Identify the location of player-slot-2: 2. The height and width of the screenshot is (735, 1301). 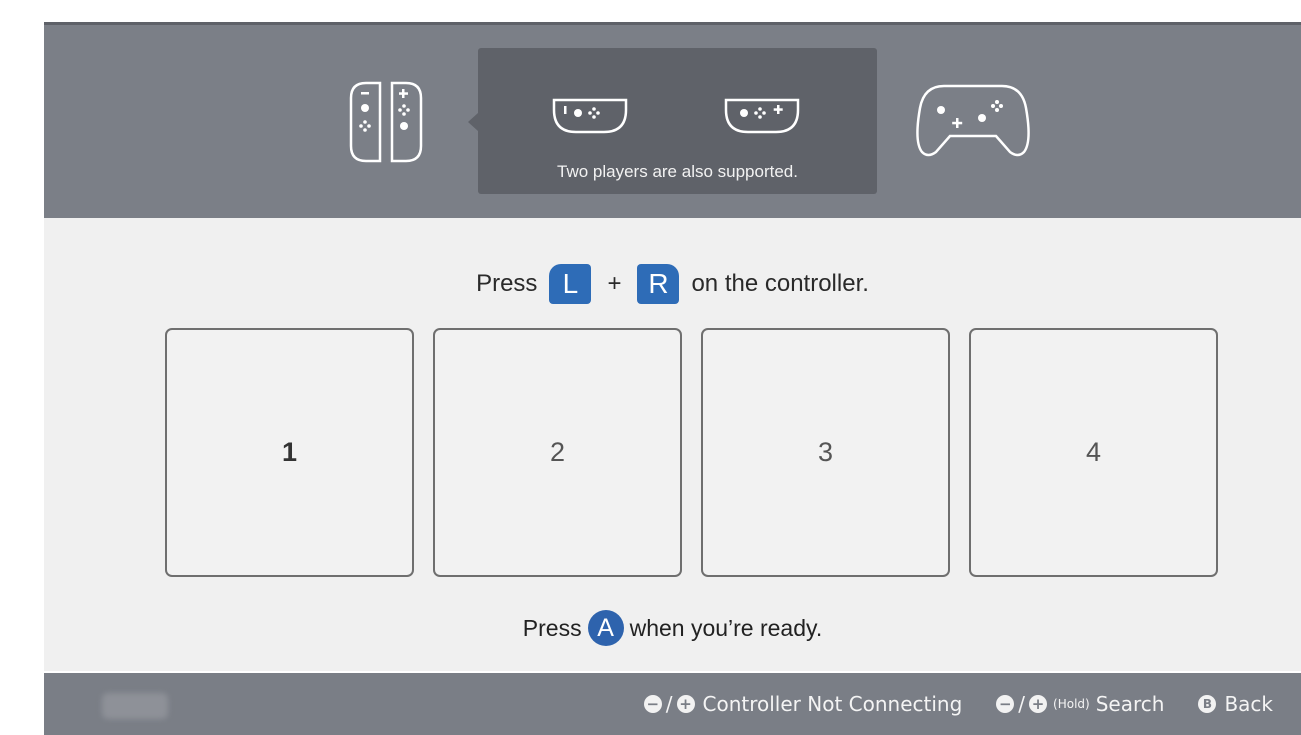
(557, 452).